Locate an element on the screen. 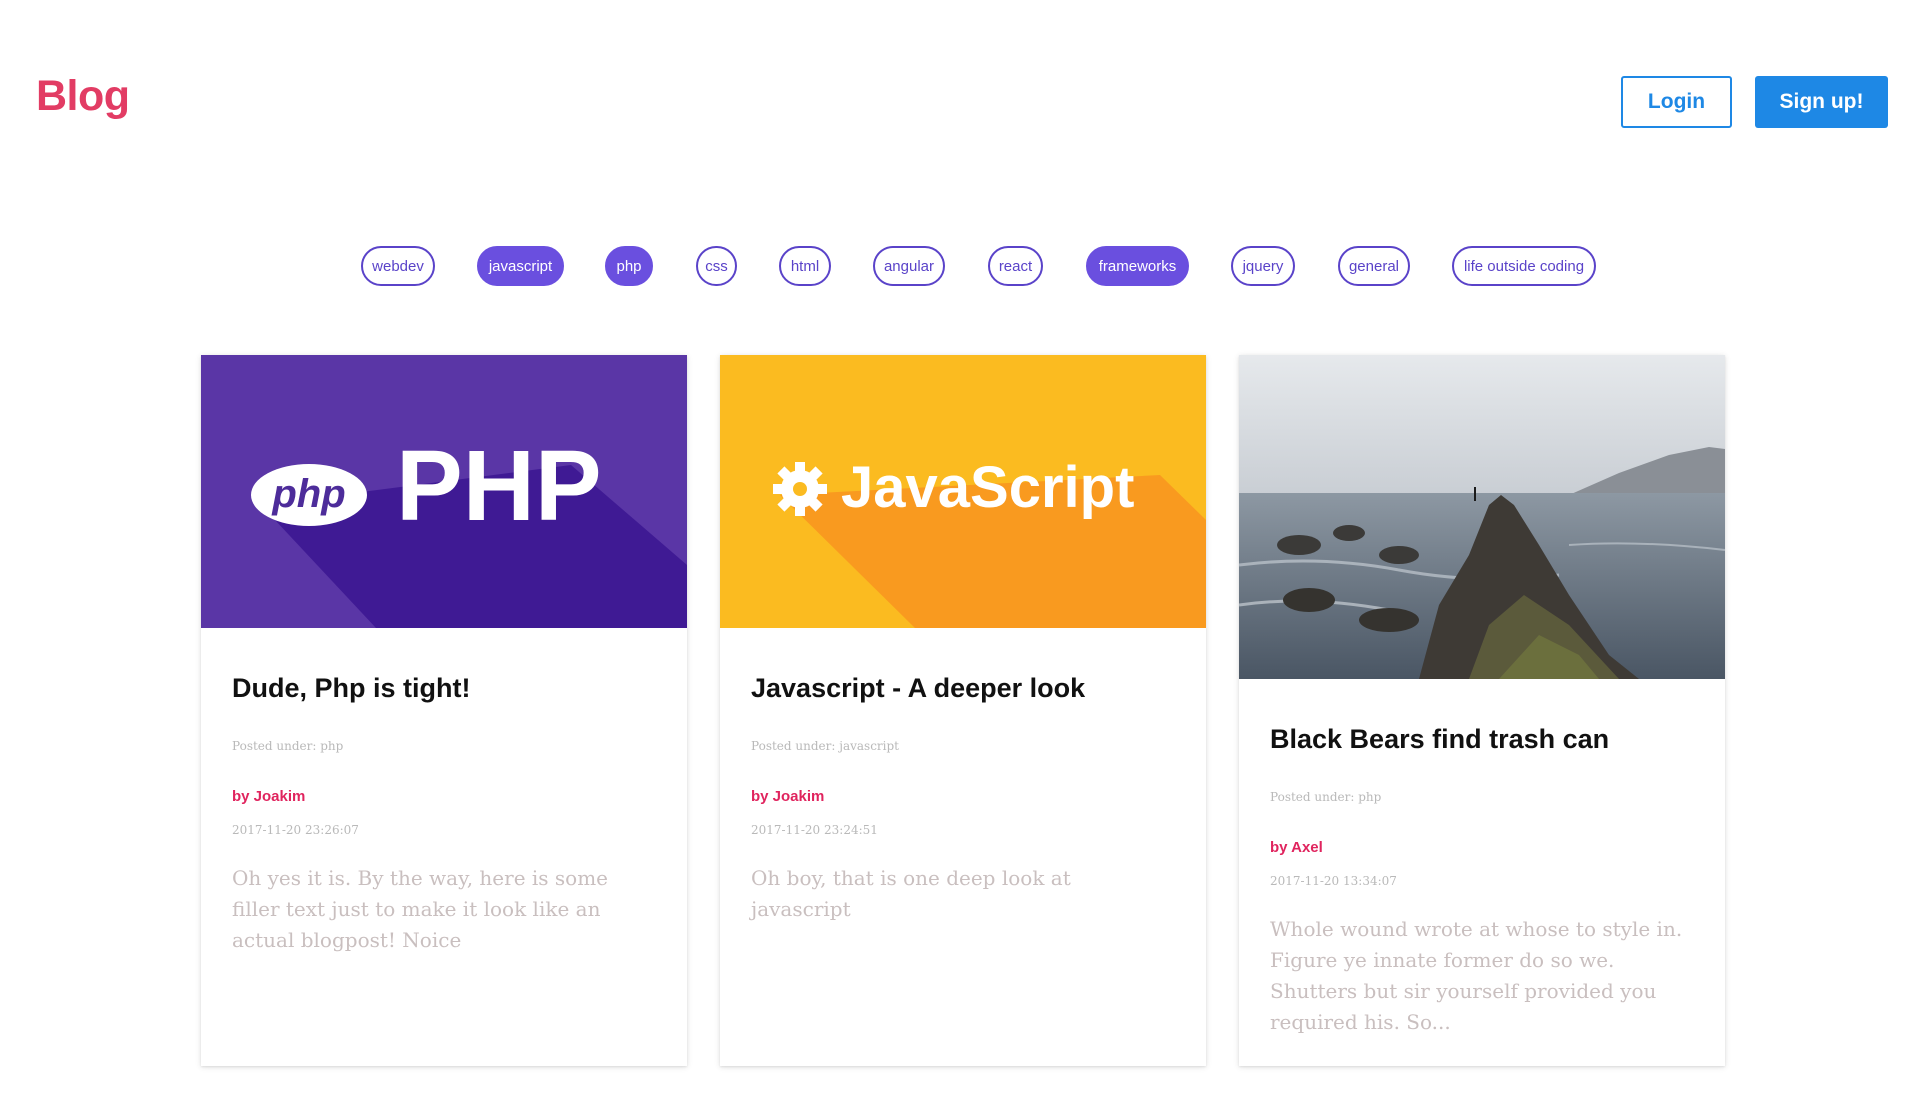 The width and height of the screenshot is (1920, 1110). tag-javascript: javascript is located at coordinates (520, 266).